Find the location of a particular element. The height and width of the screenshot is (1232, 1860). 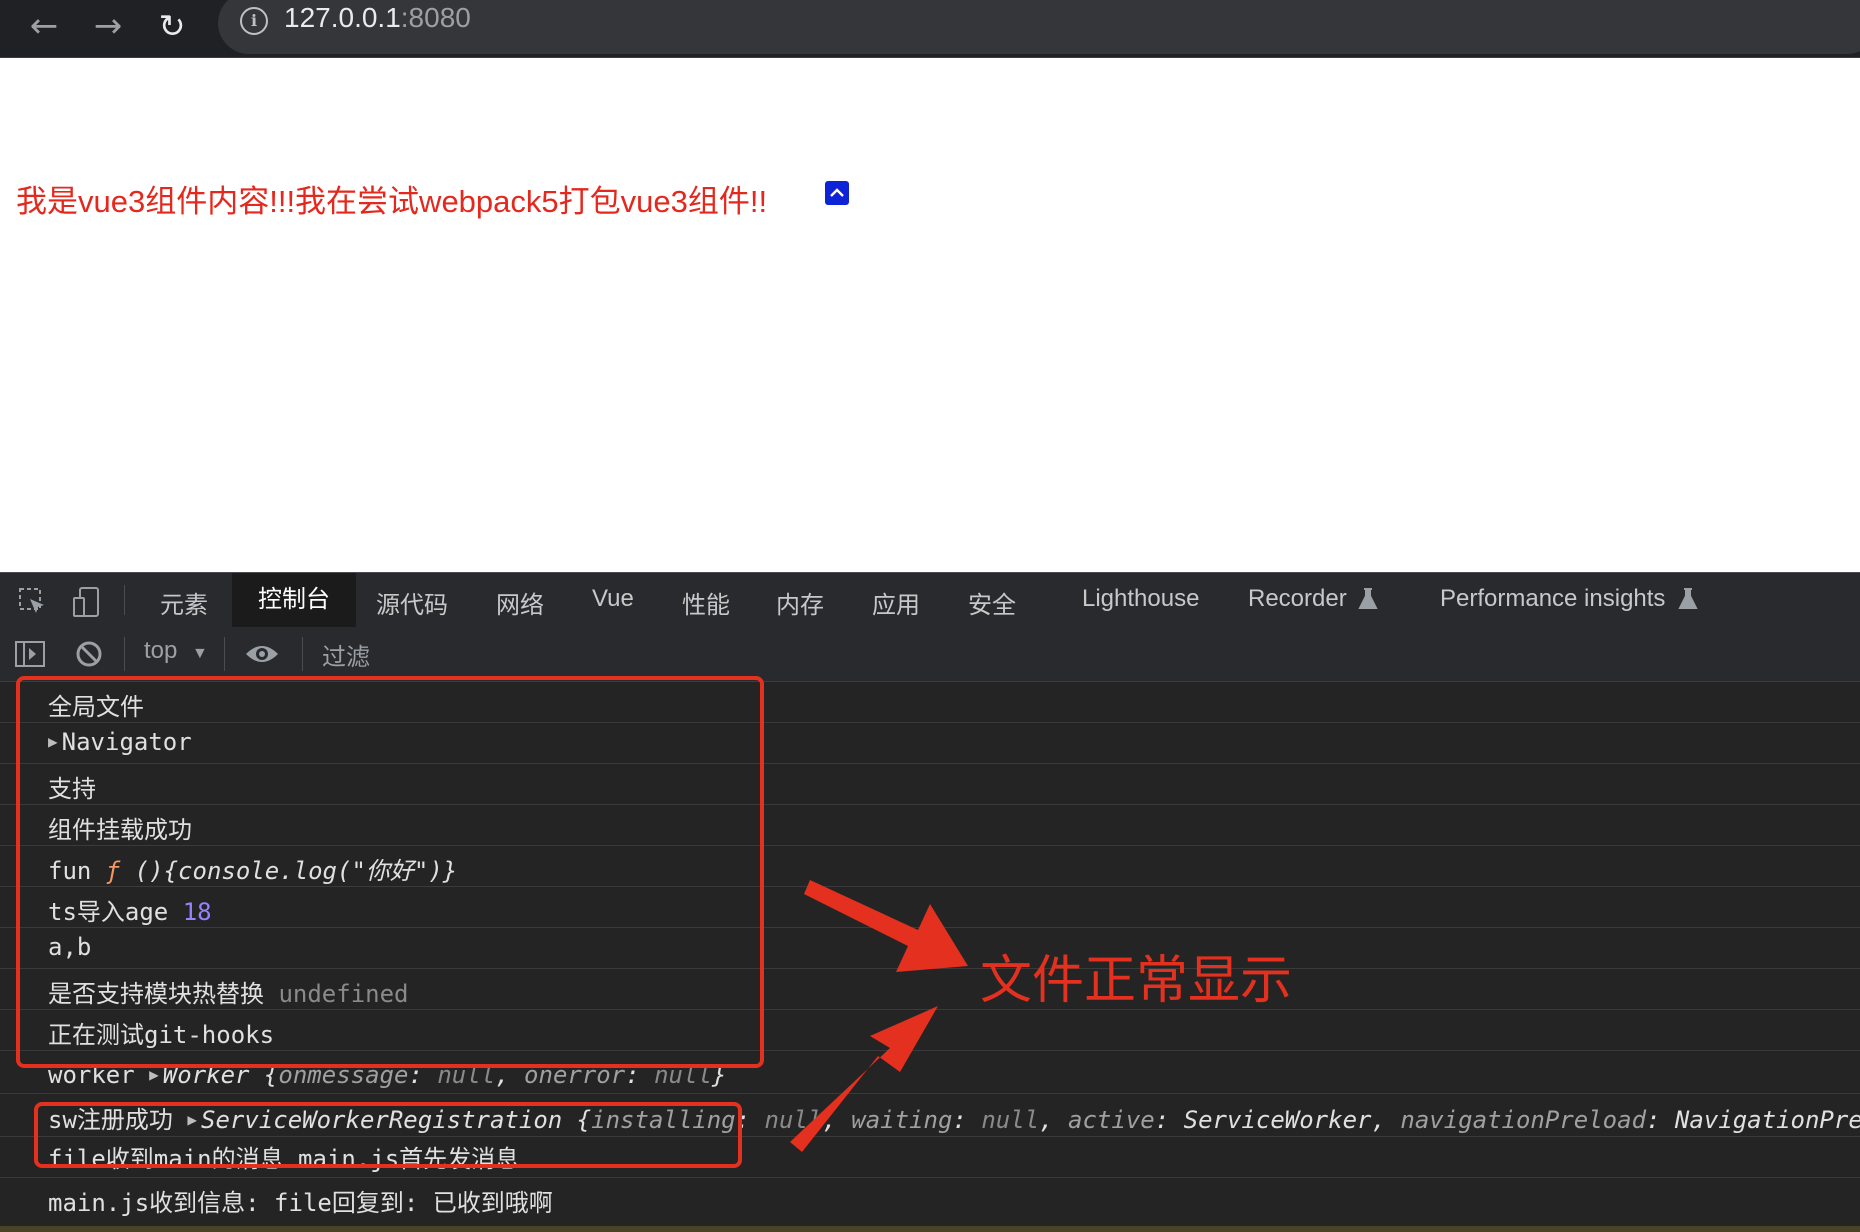

tab-network: 网络 is located at coordinates (520, 602).